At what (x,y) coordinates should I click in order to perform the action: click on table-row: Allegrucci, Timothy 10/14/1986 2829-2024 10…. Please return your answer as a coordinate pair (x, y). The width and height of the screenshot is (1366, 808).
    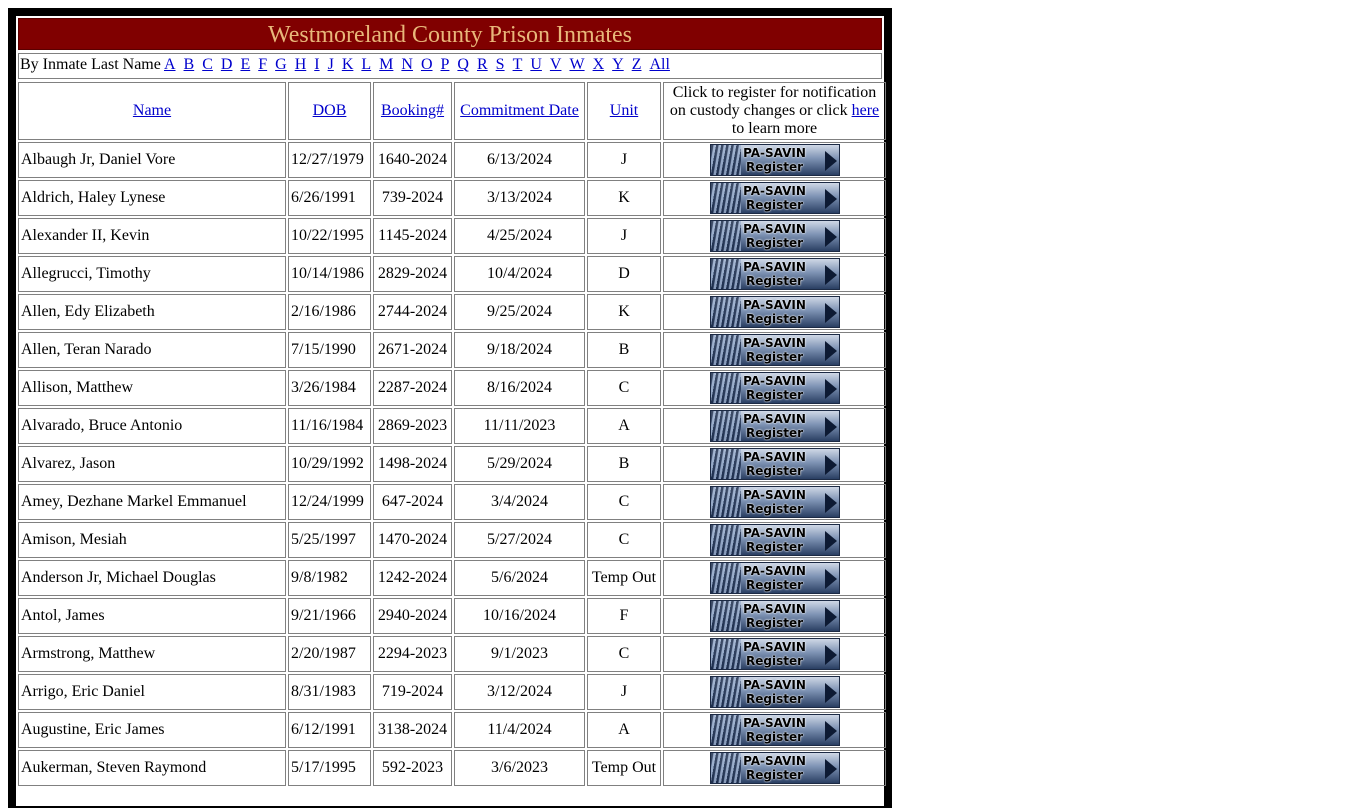
    Looking at the image, I should click on (452, 274).